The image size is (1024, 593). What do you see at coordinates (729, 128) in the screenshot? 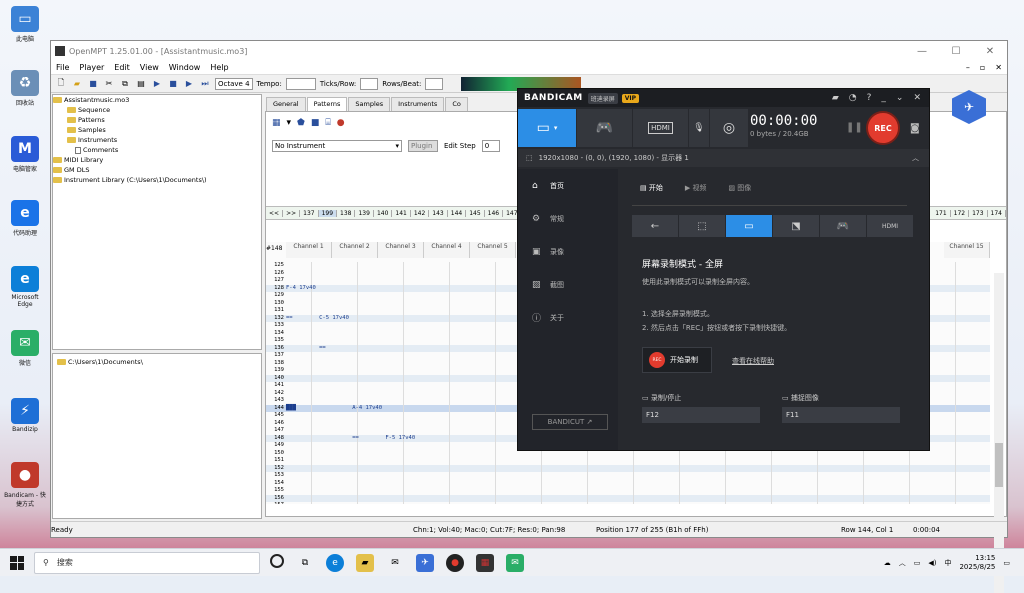
I see `webcam-button: ◎` at bounding box center [729, 128].